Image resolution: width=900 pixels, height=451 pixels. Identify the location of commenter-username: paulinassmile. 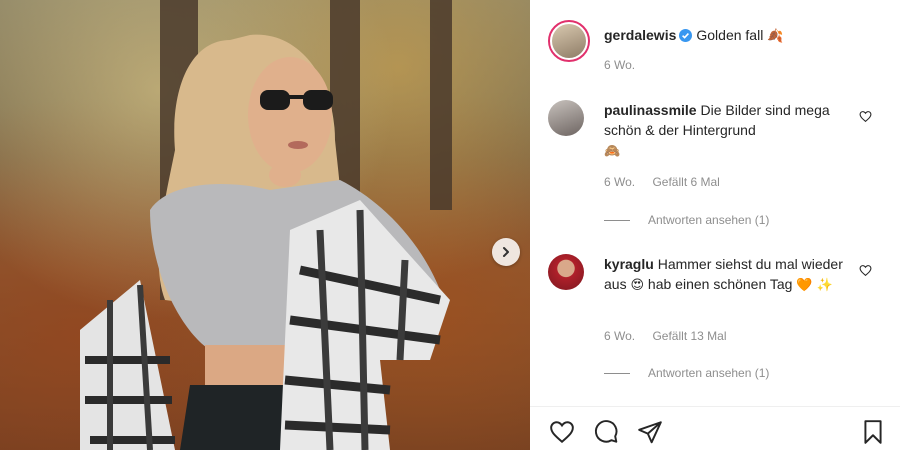
(650, 110).